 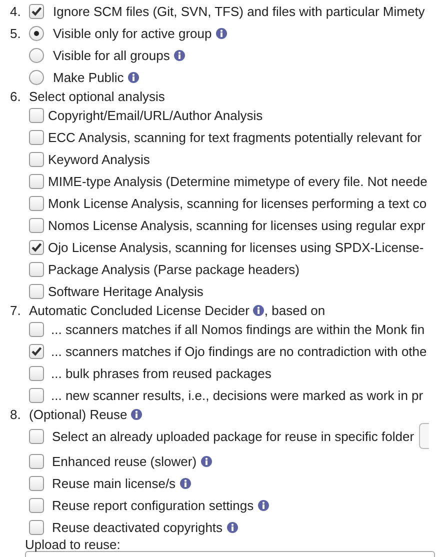 What do you see at coordinates (233, 436) in the screenshot?
I see `option-label: Select an already uploaded package for reuse in specific folder` at bounding box center [233, 436].